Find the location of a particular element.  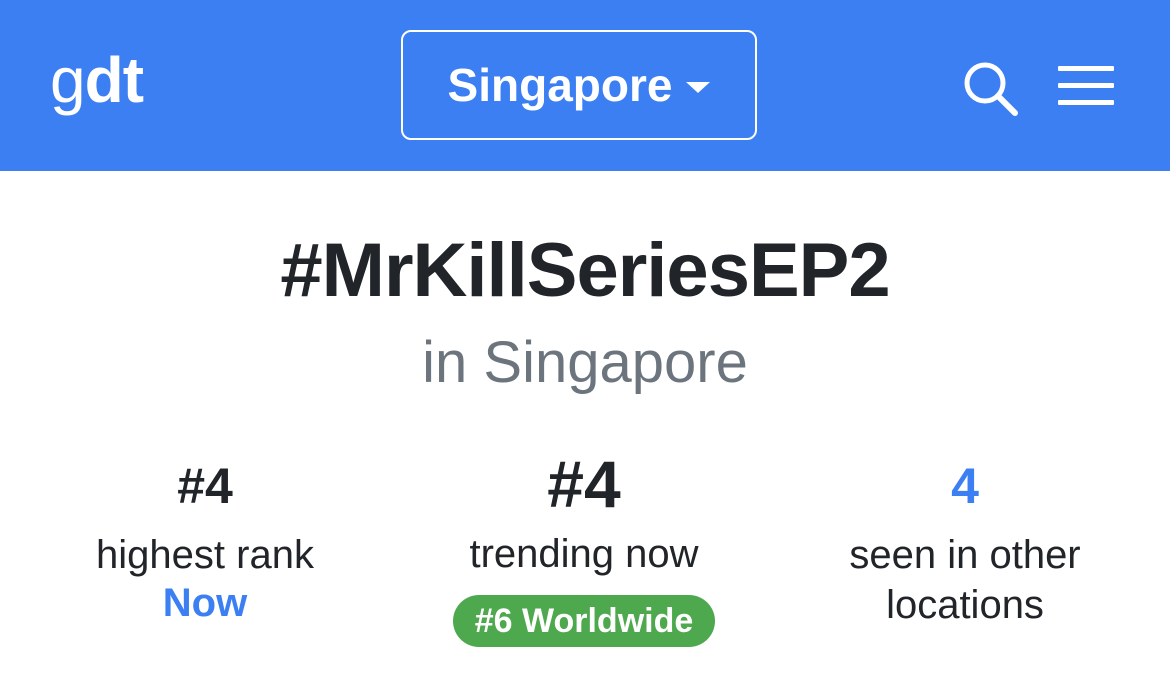

highest-rank-value: #4 is located at coordinates (205, 486).